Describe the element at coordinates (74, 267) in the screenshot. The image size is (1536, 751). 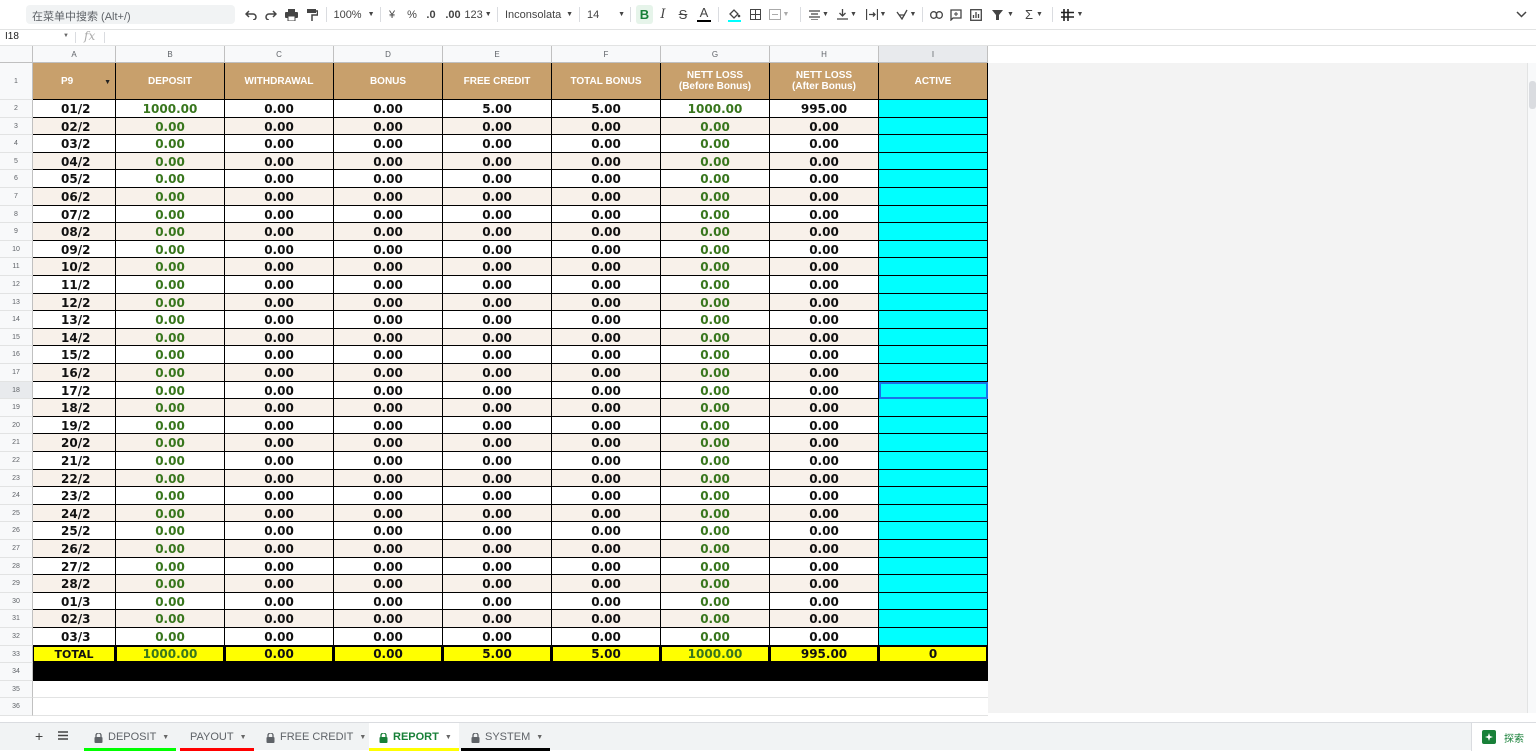
I see `table-cell: 10/2` at that location.